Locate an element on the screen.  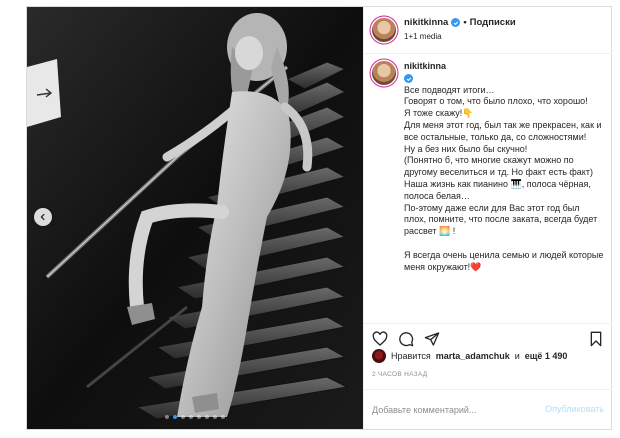
liker-avatar is located at coordinates (379, 356).